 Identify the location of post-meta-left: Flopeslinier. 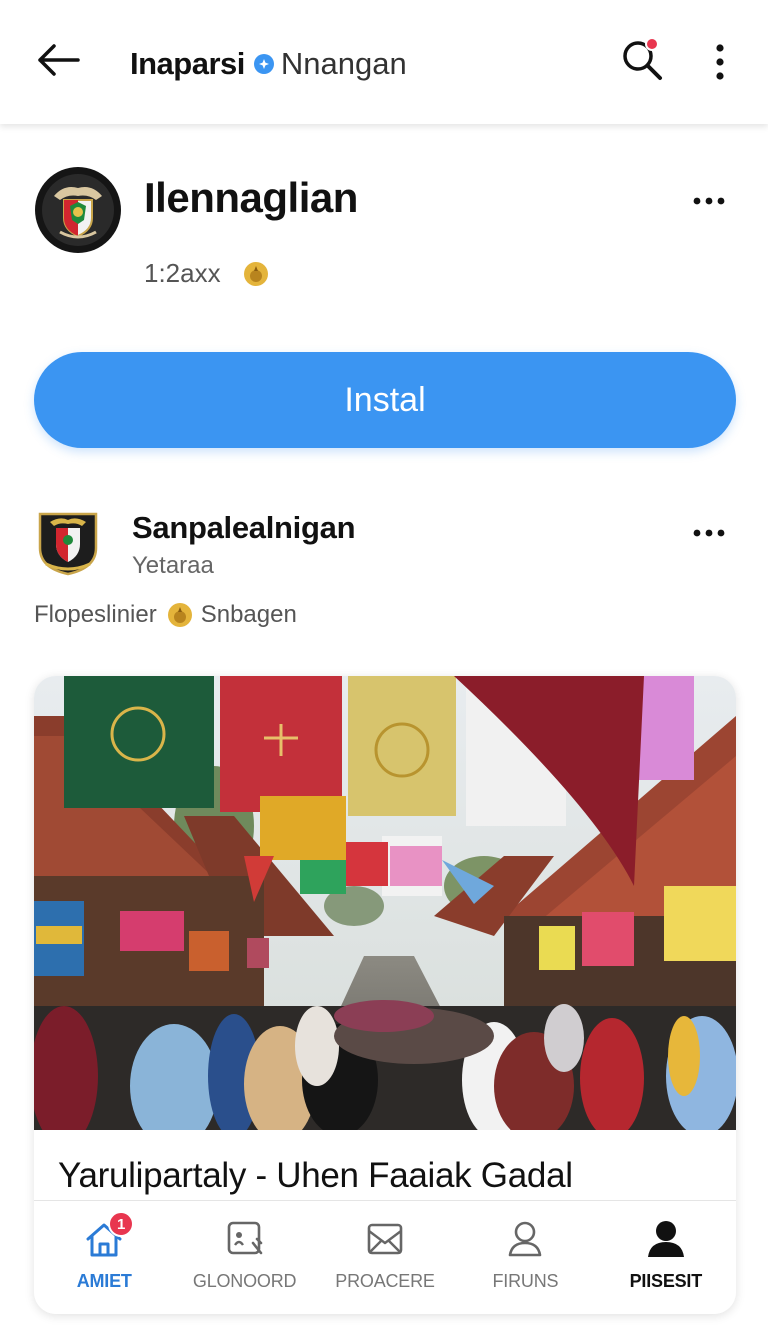
(95, 614).